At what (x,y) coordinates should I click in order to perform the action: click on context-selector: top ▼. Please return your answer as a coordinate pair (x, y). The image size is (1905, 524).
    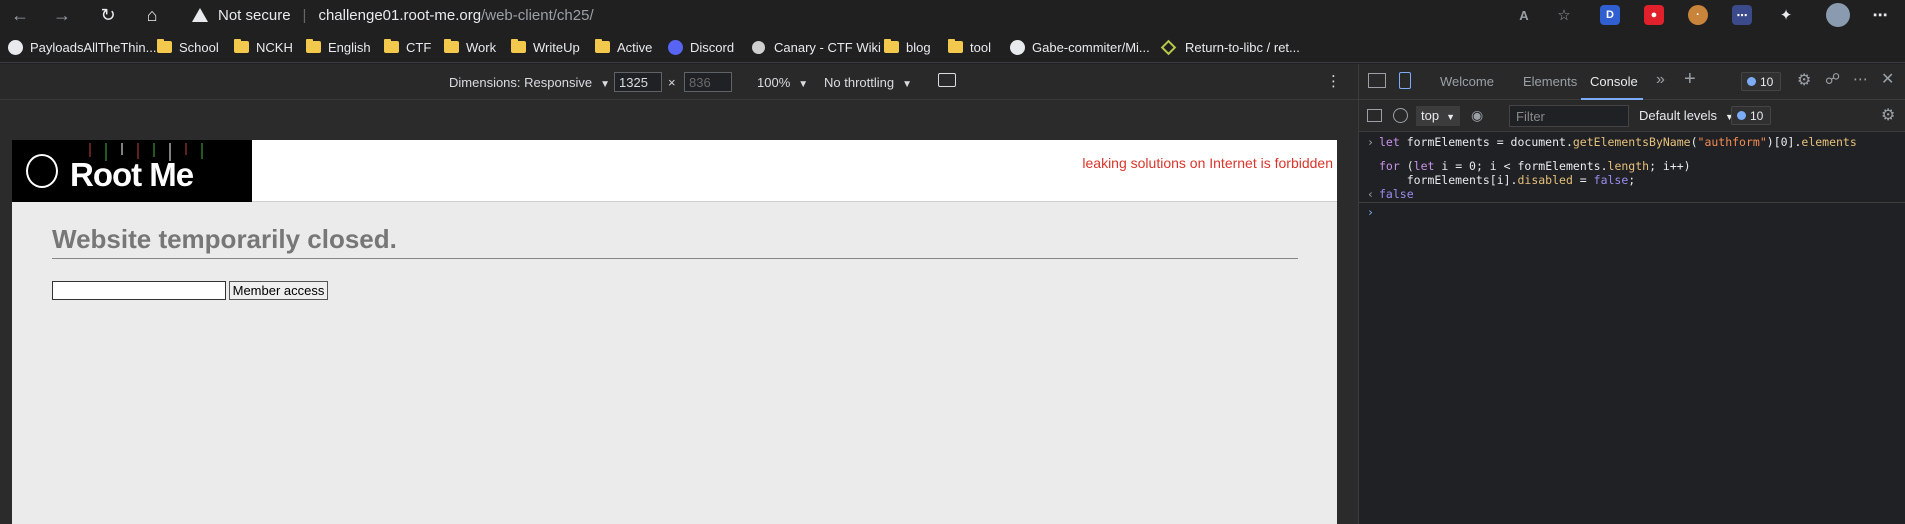
    Looking at the image, I should click on (1438, 116).